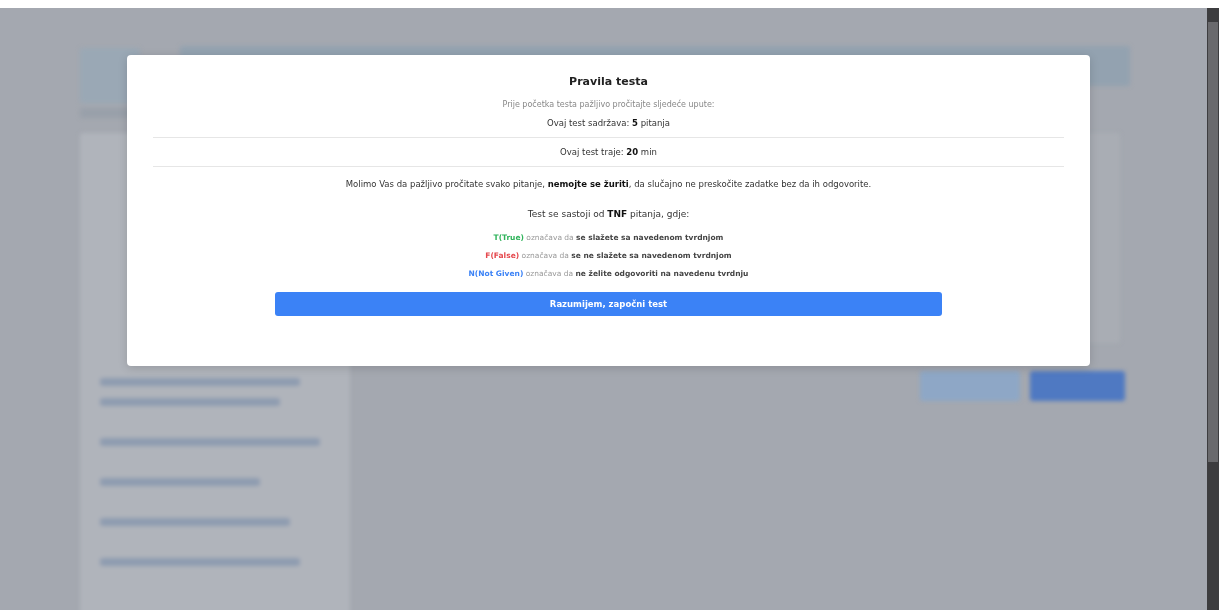  I want to click on instructions-text: Prije početka testa pažljivo pročitajte sljedeće upute:, so click(608, 104).